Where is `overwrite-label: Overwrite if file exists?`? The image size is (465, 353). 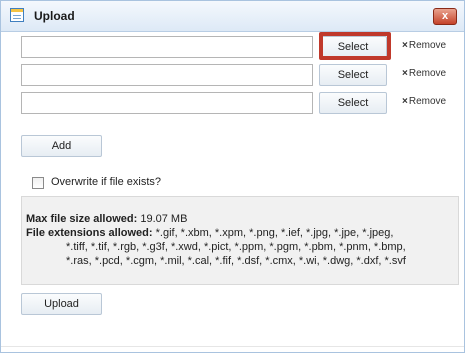
overwrite-label: Overwrite if file exists? is located at coordinates (106, 182).